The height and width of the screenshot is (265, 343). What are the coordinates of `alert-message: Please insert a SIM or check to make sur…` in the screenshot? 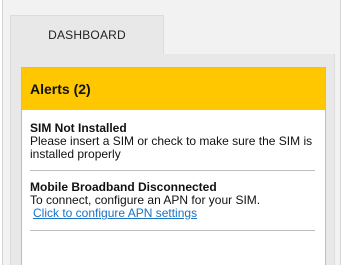 It's located at (171, 147).